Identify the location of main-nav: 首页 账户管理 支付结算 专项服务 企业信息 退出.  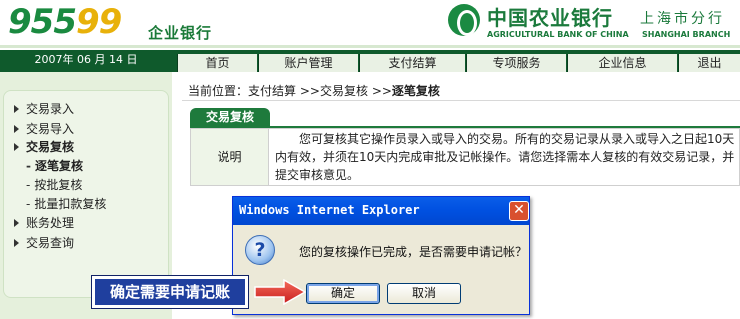
(456, 61).